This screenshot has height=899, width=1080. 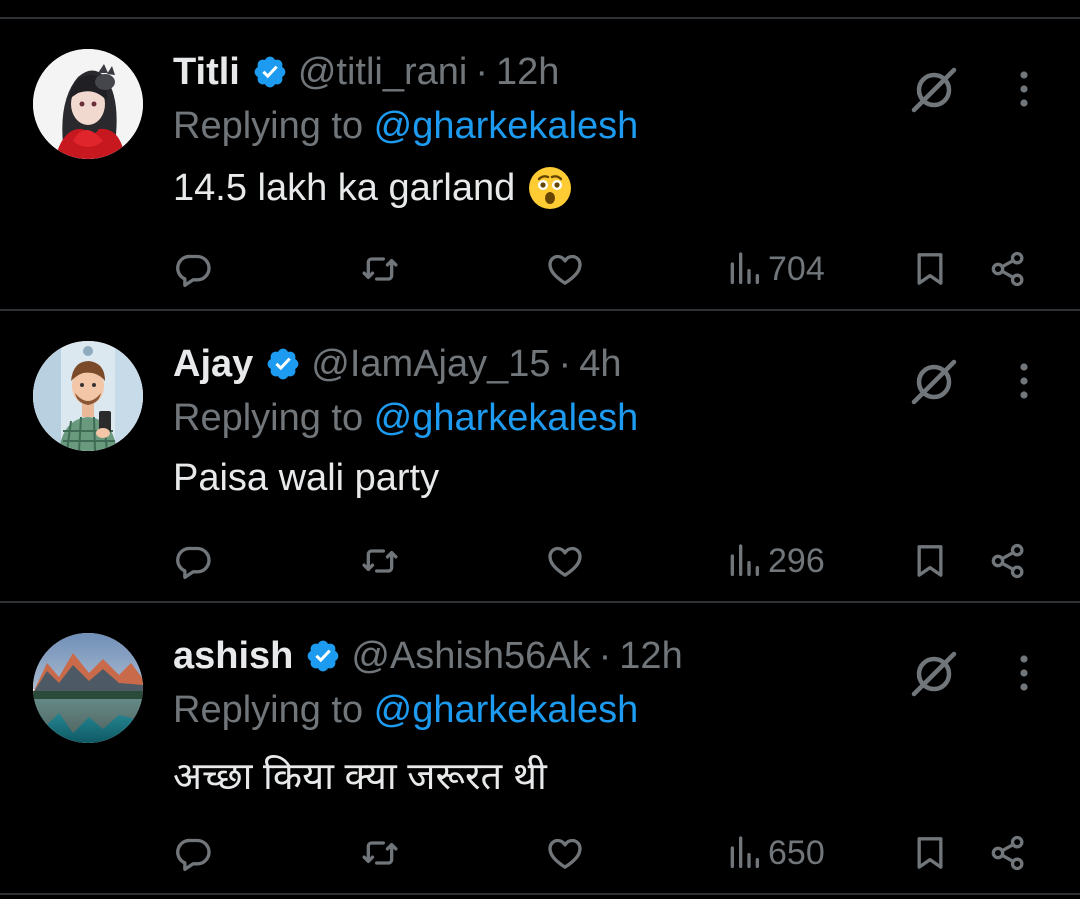 What do you see at coordinates (796, 560) in the screenshot?
I see `views-count: 296` at bounding box center [796, 560].